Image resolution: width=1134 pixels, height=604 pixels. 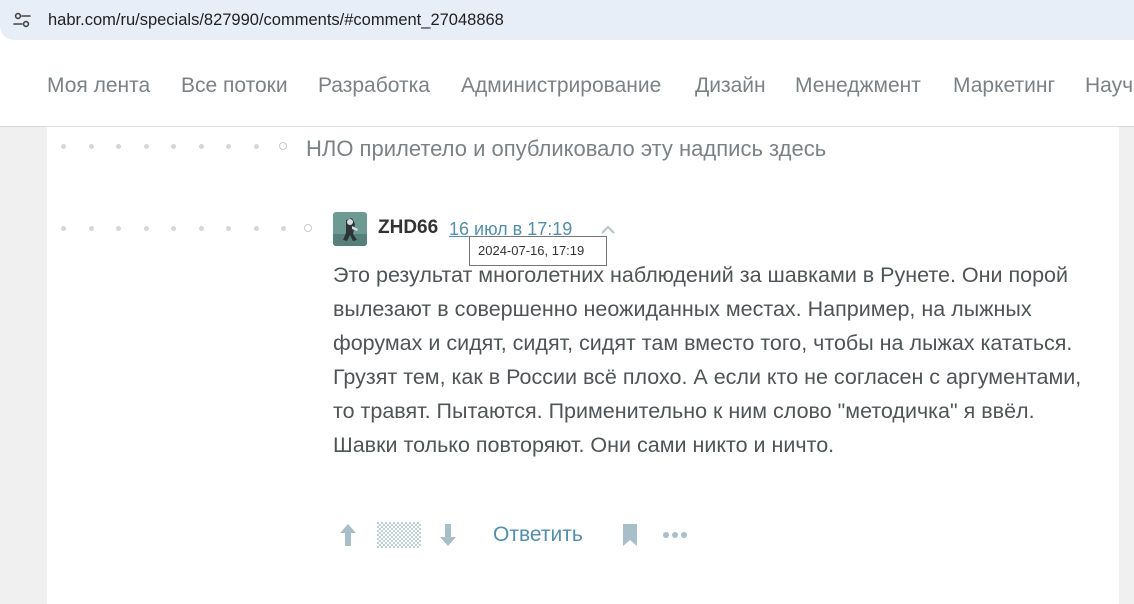 I want to click on score-hidden-pattern, so click(x=399, y=535).